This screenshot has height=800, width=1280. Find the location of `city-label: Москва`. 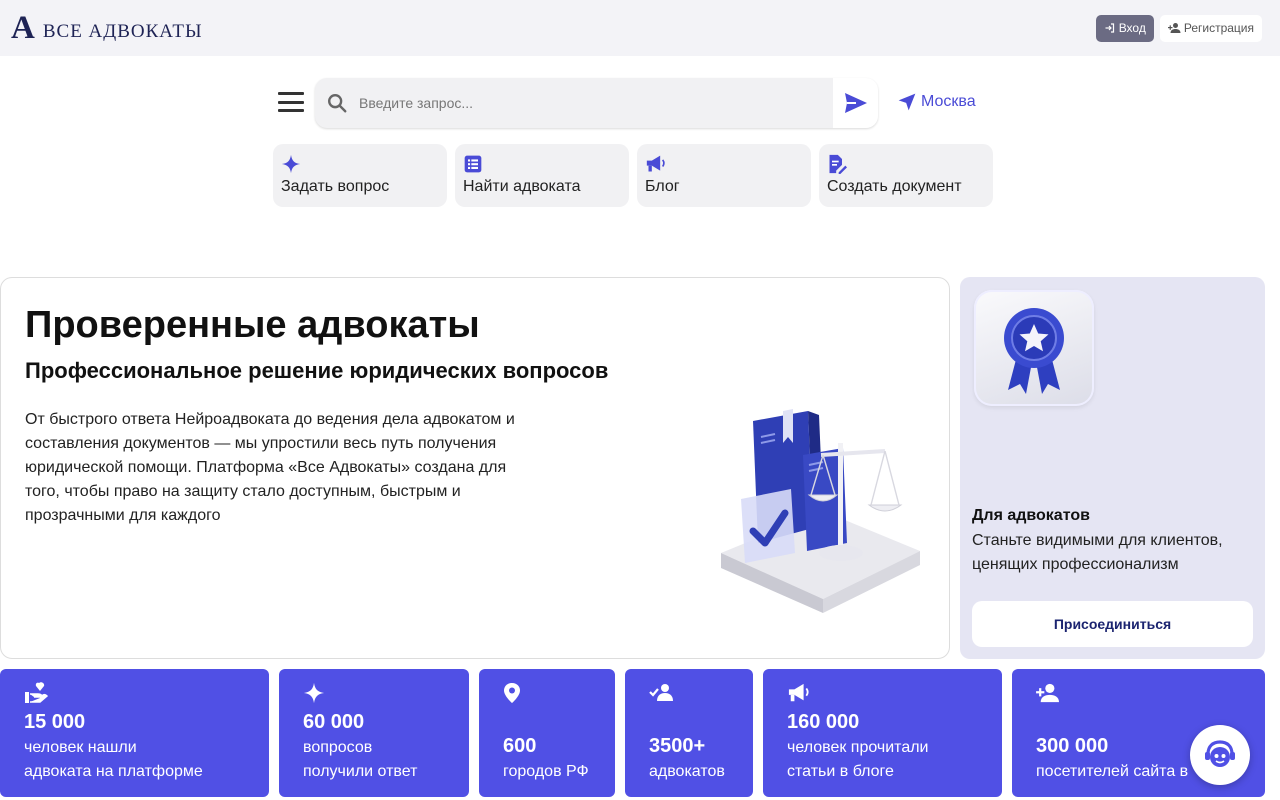

city-label: Москва is located at coordinates (948, 101).